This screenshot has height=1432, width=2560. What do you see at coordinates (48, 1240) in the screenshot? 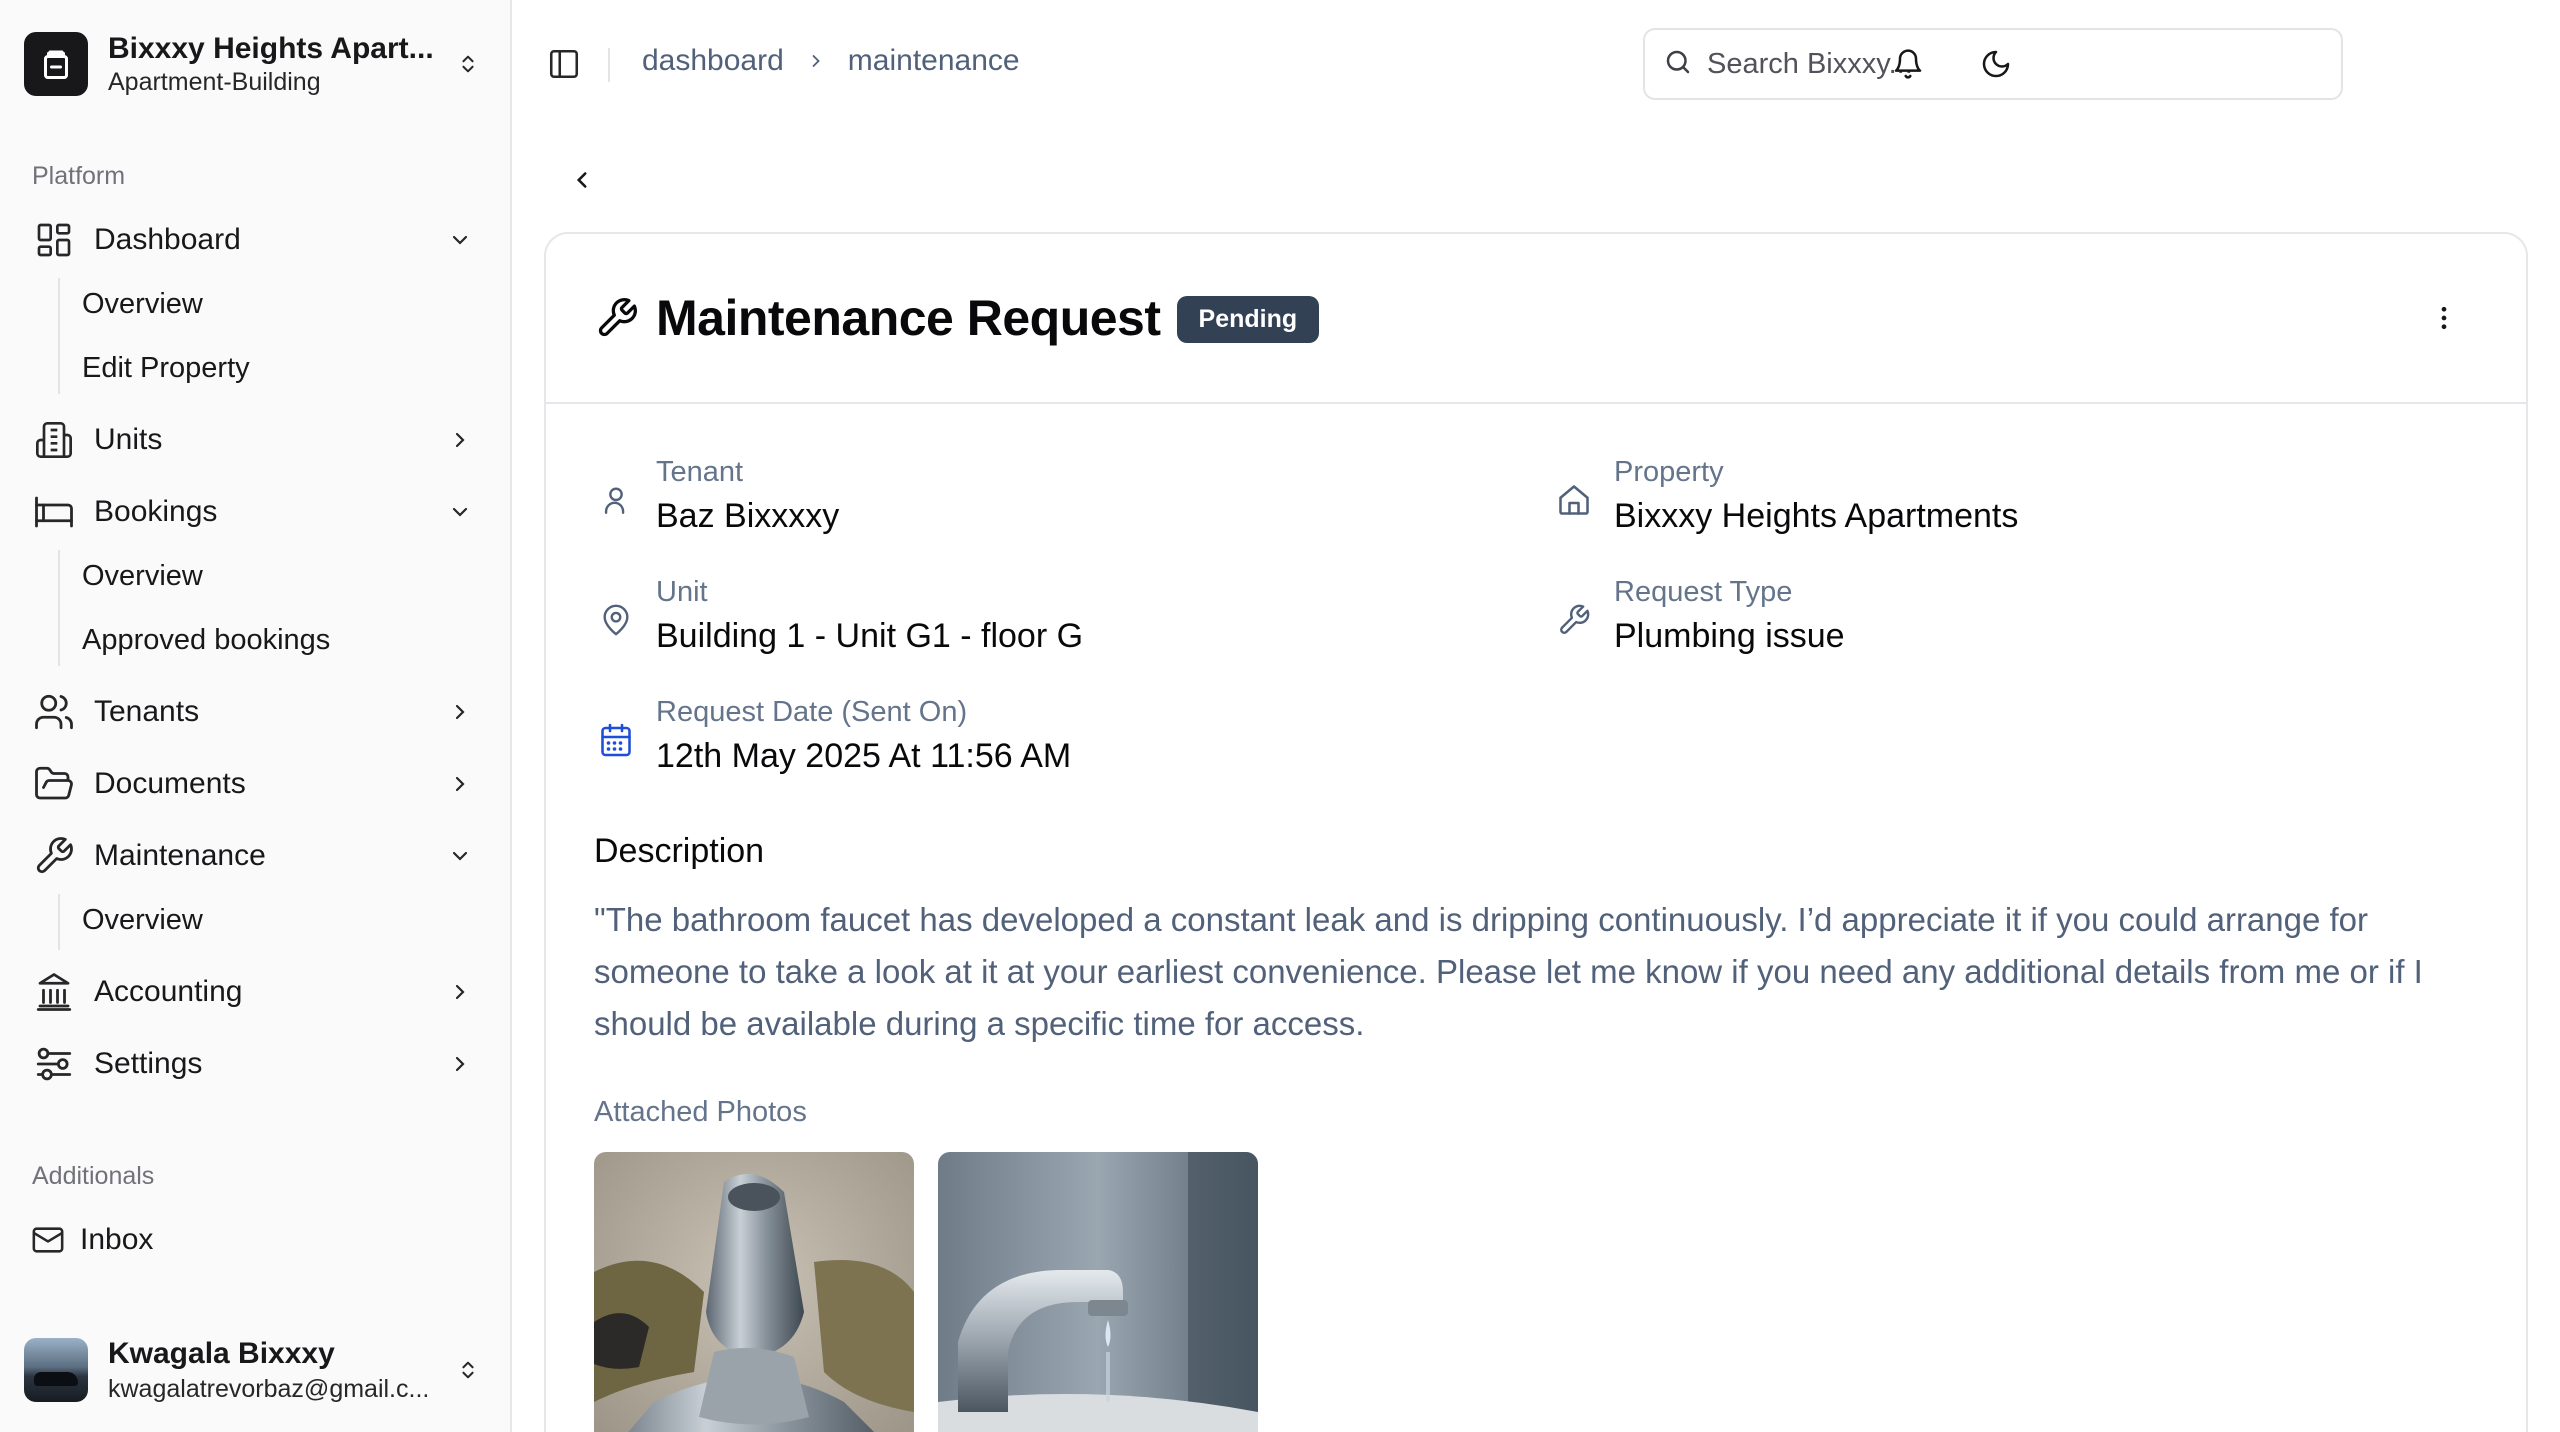
I see `mail-icon` at bounding box center [48, 1240].